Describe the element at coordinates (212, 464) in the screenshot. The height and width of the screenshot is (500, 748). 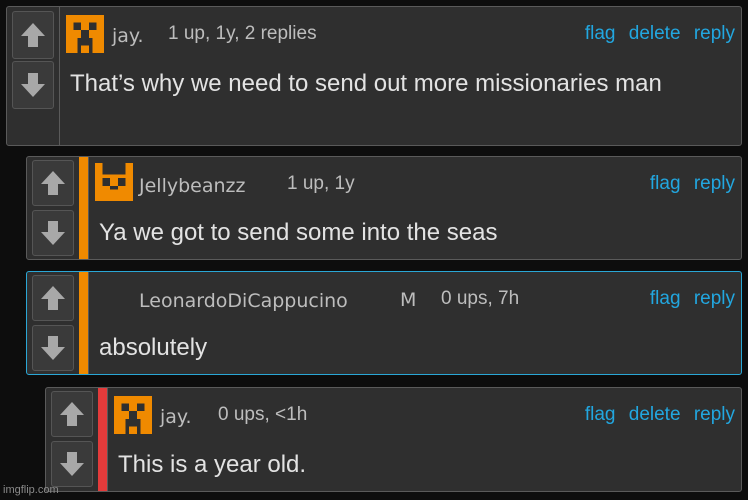
I see `comment-text: This is a year old.` at that location.